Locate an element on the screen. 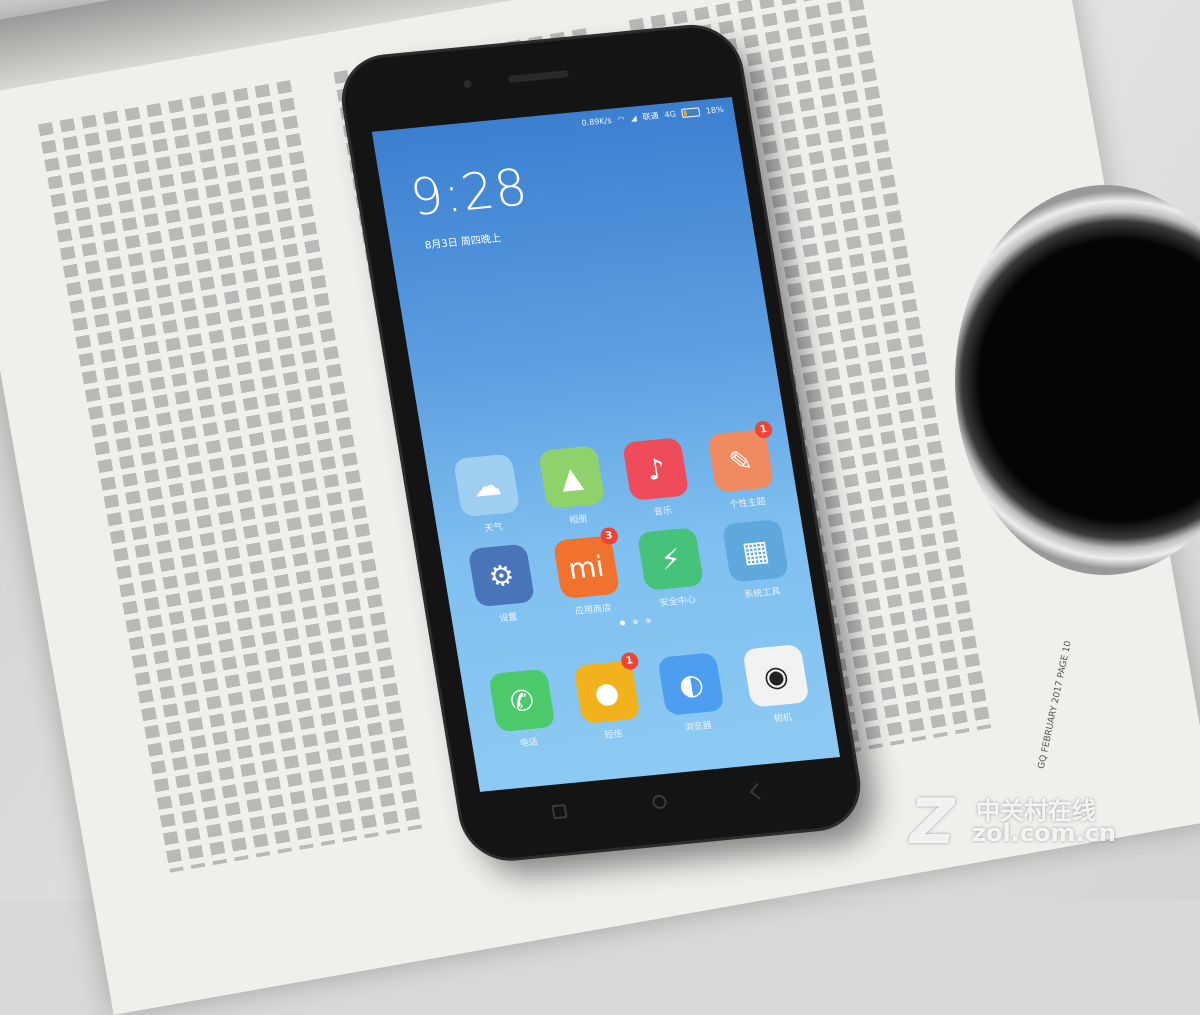  app-label: 相册 is located at coordinates (578, 520).